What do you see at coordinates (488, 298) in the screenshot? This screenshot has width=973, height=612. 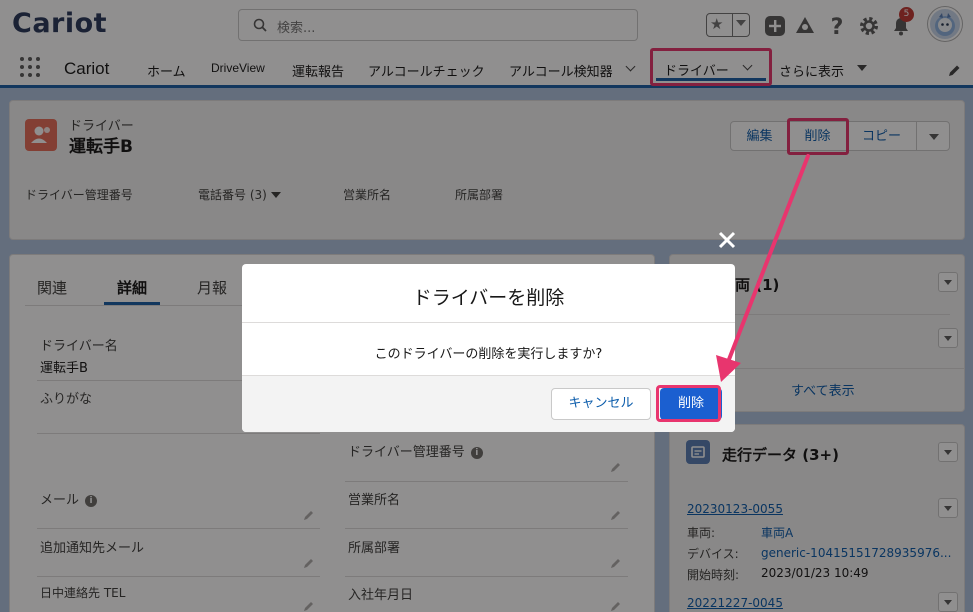 I see `modal-title: ドライバーを削除` at bounding box center [488, 298].